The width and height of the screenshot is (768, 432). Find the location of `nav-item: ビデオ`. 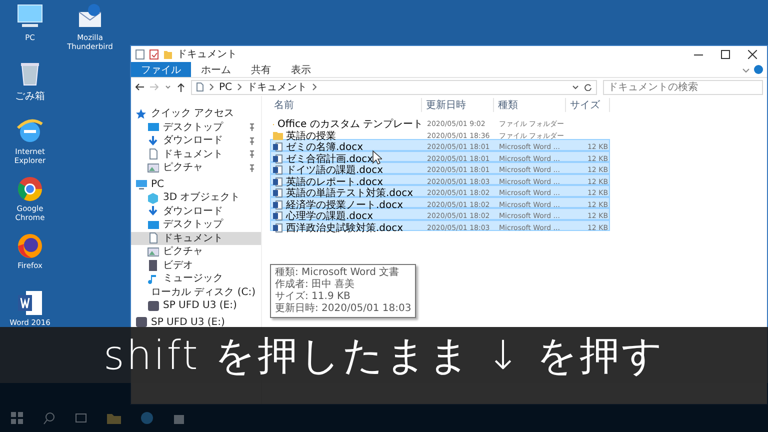

nav-item: ビデオ is located at coordinates (196, 265).